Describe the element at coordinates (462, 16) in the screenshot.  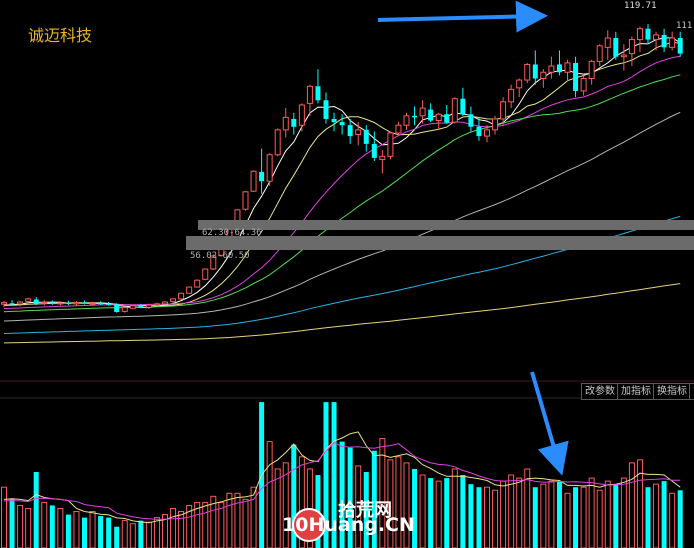
I see `annotation-arrow-right` at that location.